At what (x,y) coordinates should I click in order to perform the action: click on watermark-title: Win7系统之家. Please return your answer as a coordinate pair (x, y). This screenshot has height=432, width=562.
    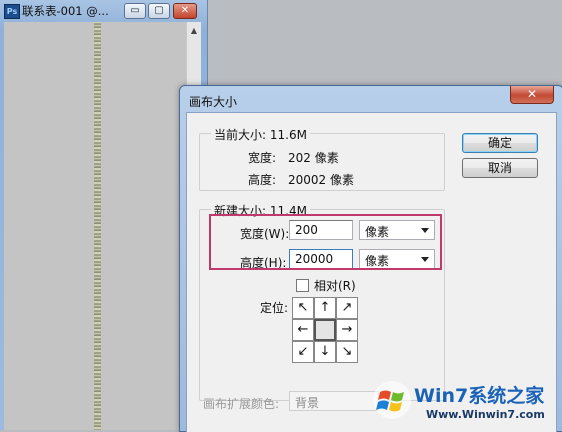
    Looking at the image, I should click on (479, 396).